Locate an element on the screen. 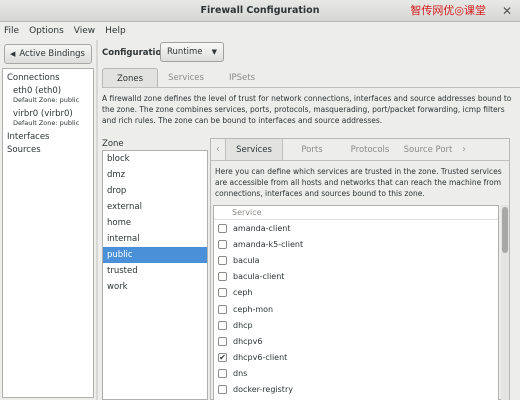 This screenshot has width=520, height=400. service-name: bacula is located at coordinates (246, 260).